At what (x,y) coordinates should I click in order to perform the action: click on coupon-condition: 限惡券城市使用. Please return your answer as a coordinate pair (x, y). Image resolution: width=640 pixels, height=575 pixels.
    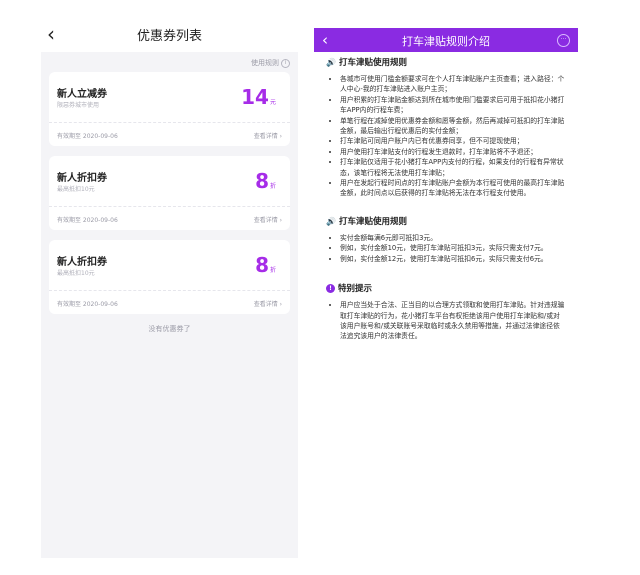
    Looking at the image, I should click on (78, 105).